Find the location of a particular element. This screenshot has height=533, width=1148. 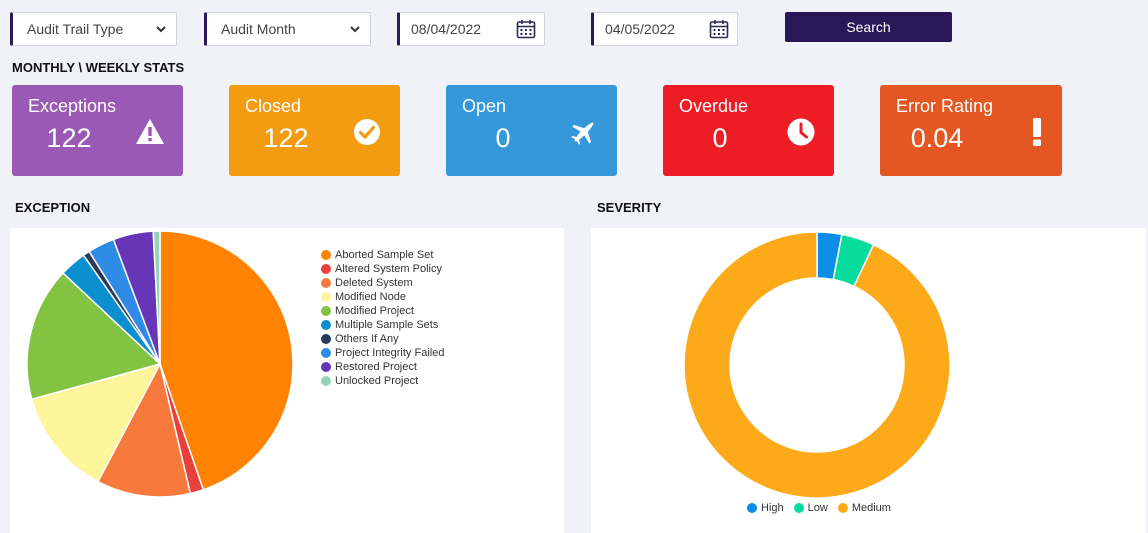

card-label: Exceptions is located at coordinates (72, 106).